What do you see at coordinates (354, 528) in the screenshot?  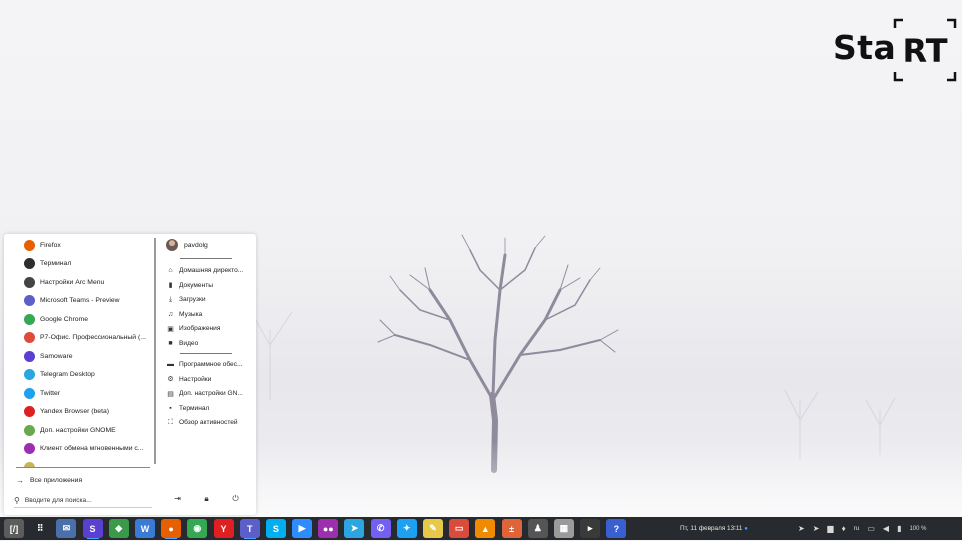 I see `telegram-icon: ➤` at bounding box center [354, 528].